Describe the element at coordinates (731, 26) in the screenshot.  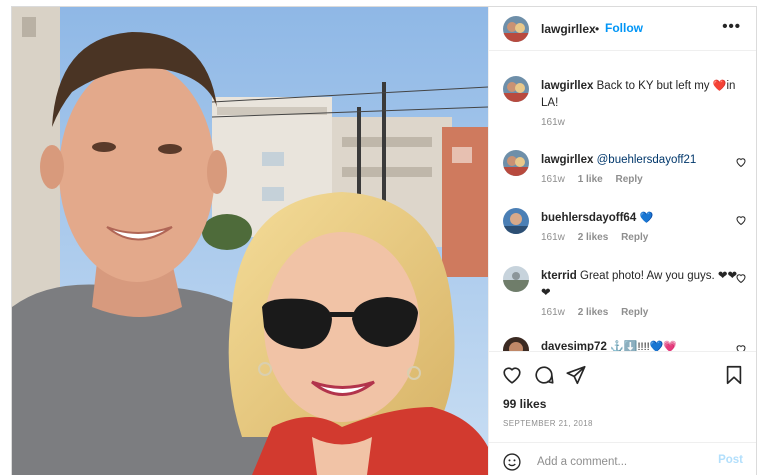
I see `more-options-icon: •••` at that location.